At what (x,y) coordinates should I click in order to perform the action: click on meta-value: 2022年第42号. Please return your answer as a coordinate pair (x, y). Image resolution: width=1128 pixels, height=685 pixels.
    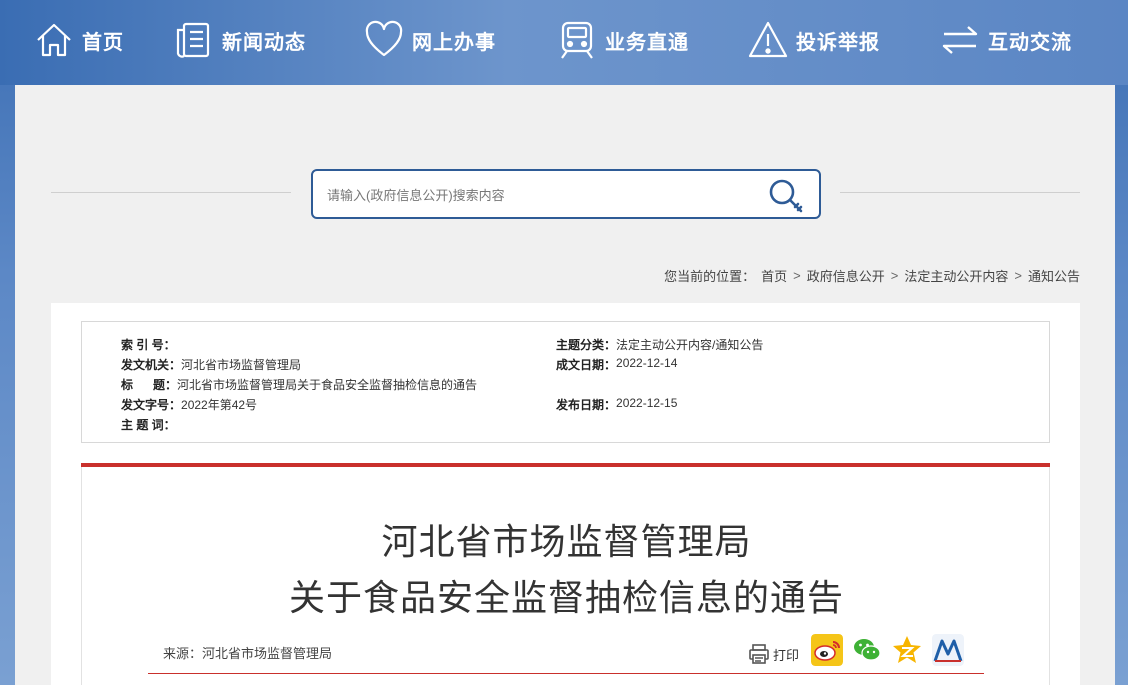
    Looking at the image, I should click on (219, 405).